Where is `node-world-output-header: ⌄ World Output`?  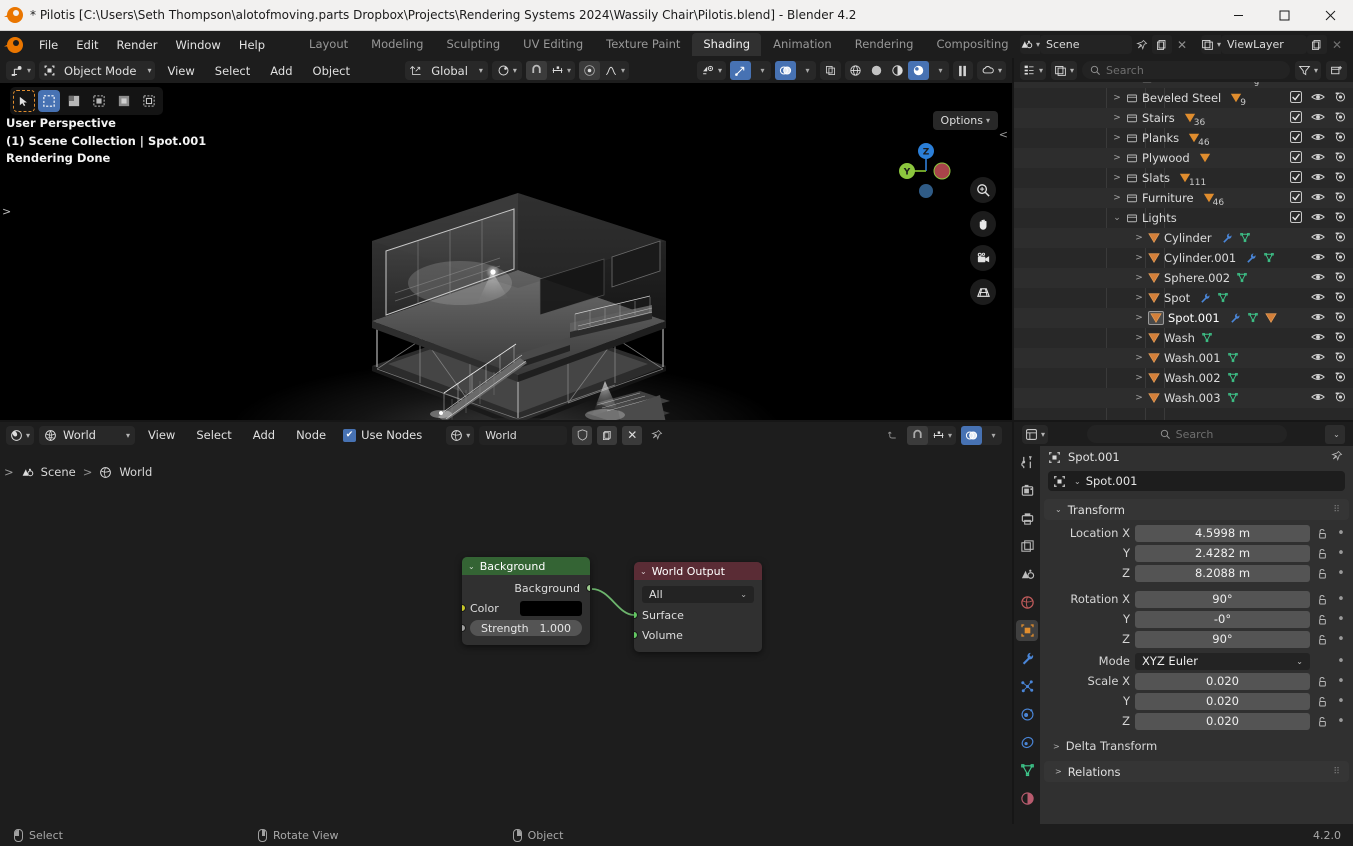 node-world-output-header: ⌄ World Output is located at coordinates (698, 571).